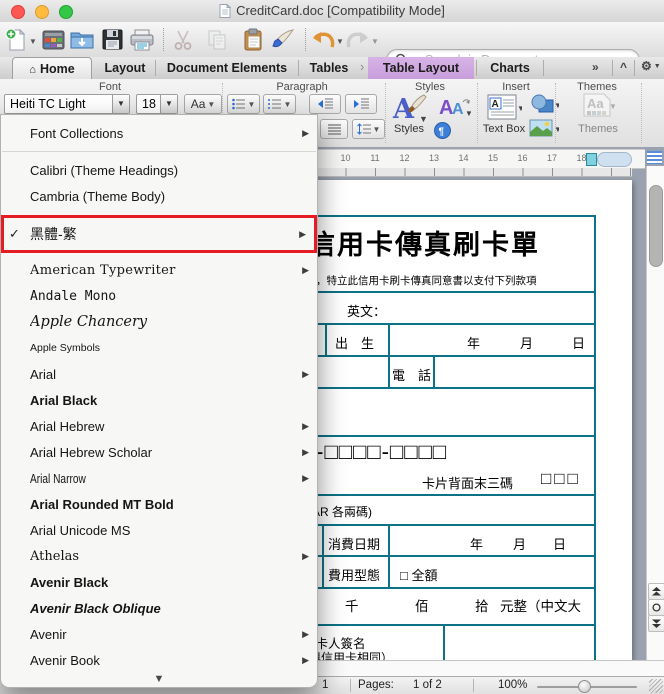  I want to click on new-document-button, so click(16, 39).